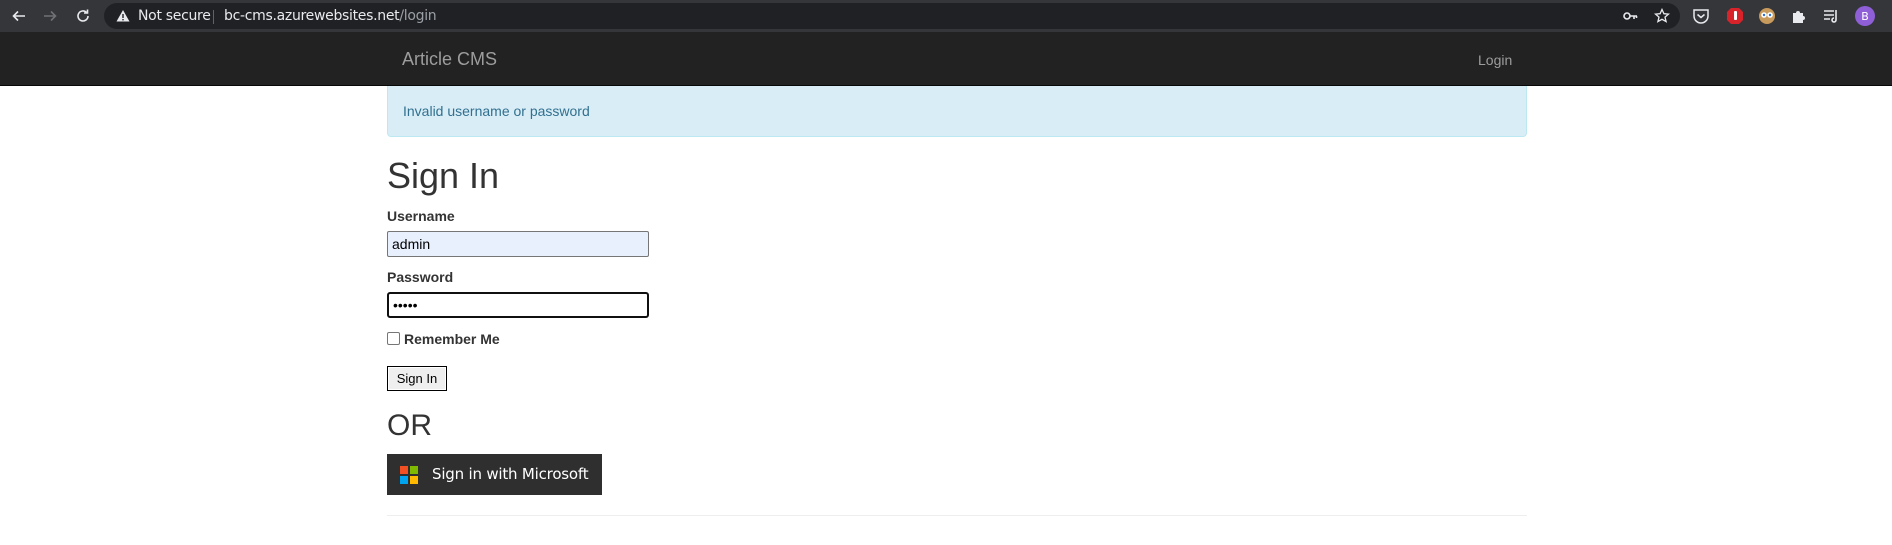 Image resolution: width=1892 pixels, height=545 pixels. I want to click on forward-arrow-icon, so click(50, 16).